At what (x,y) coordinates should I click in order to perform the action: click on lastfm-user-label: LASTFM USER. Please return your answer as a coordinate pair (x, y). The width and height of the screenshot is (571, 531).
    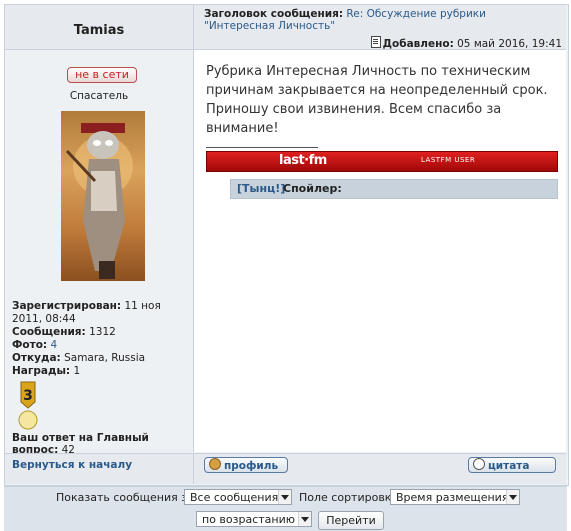
    Looking at the image, I should click on (448, 160).